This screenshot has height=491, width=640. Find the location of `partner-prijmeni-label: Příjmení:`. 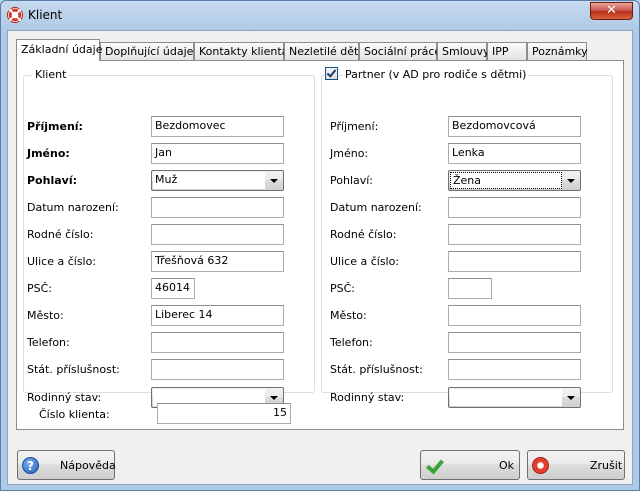

partner-prijmeni-label: Příjmení: is located at coordinates (354, 126).